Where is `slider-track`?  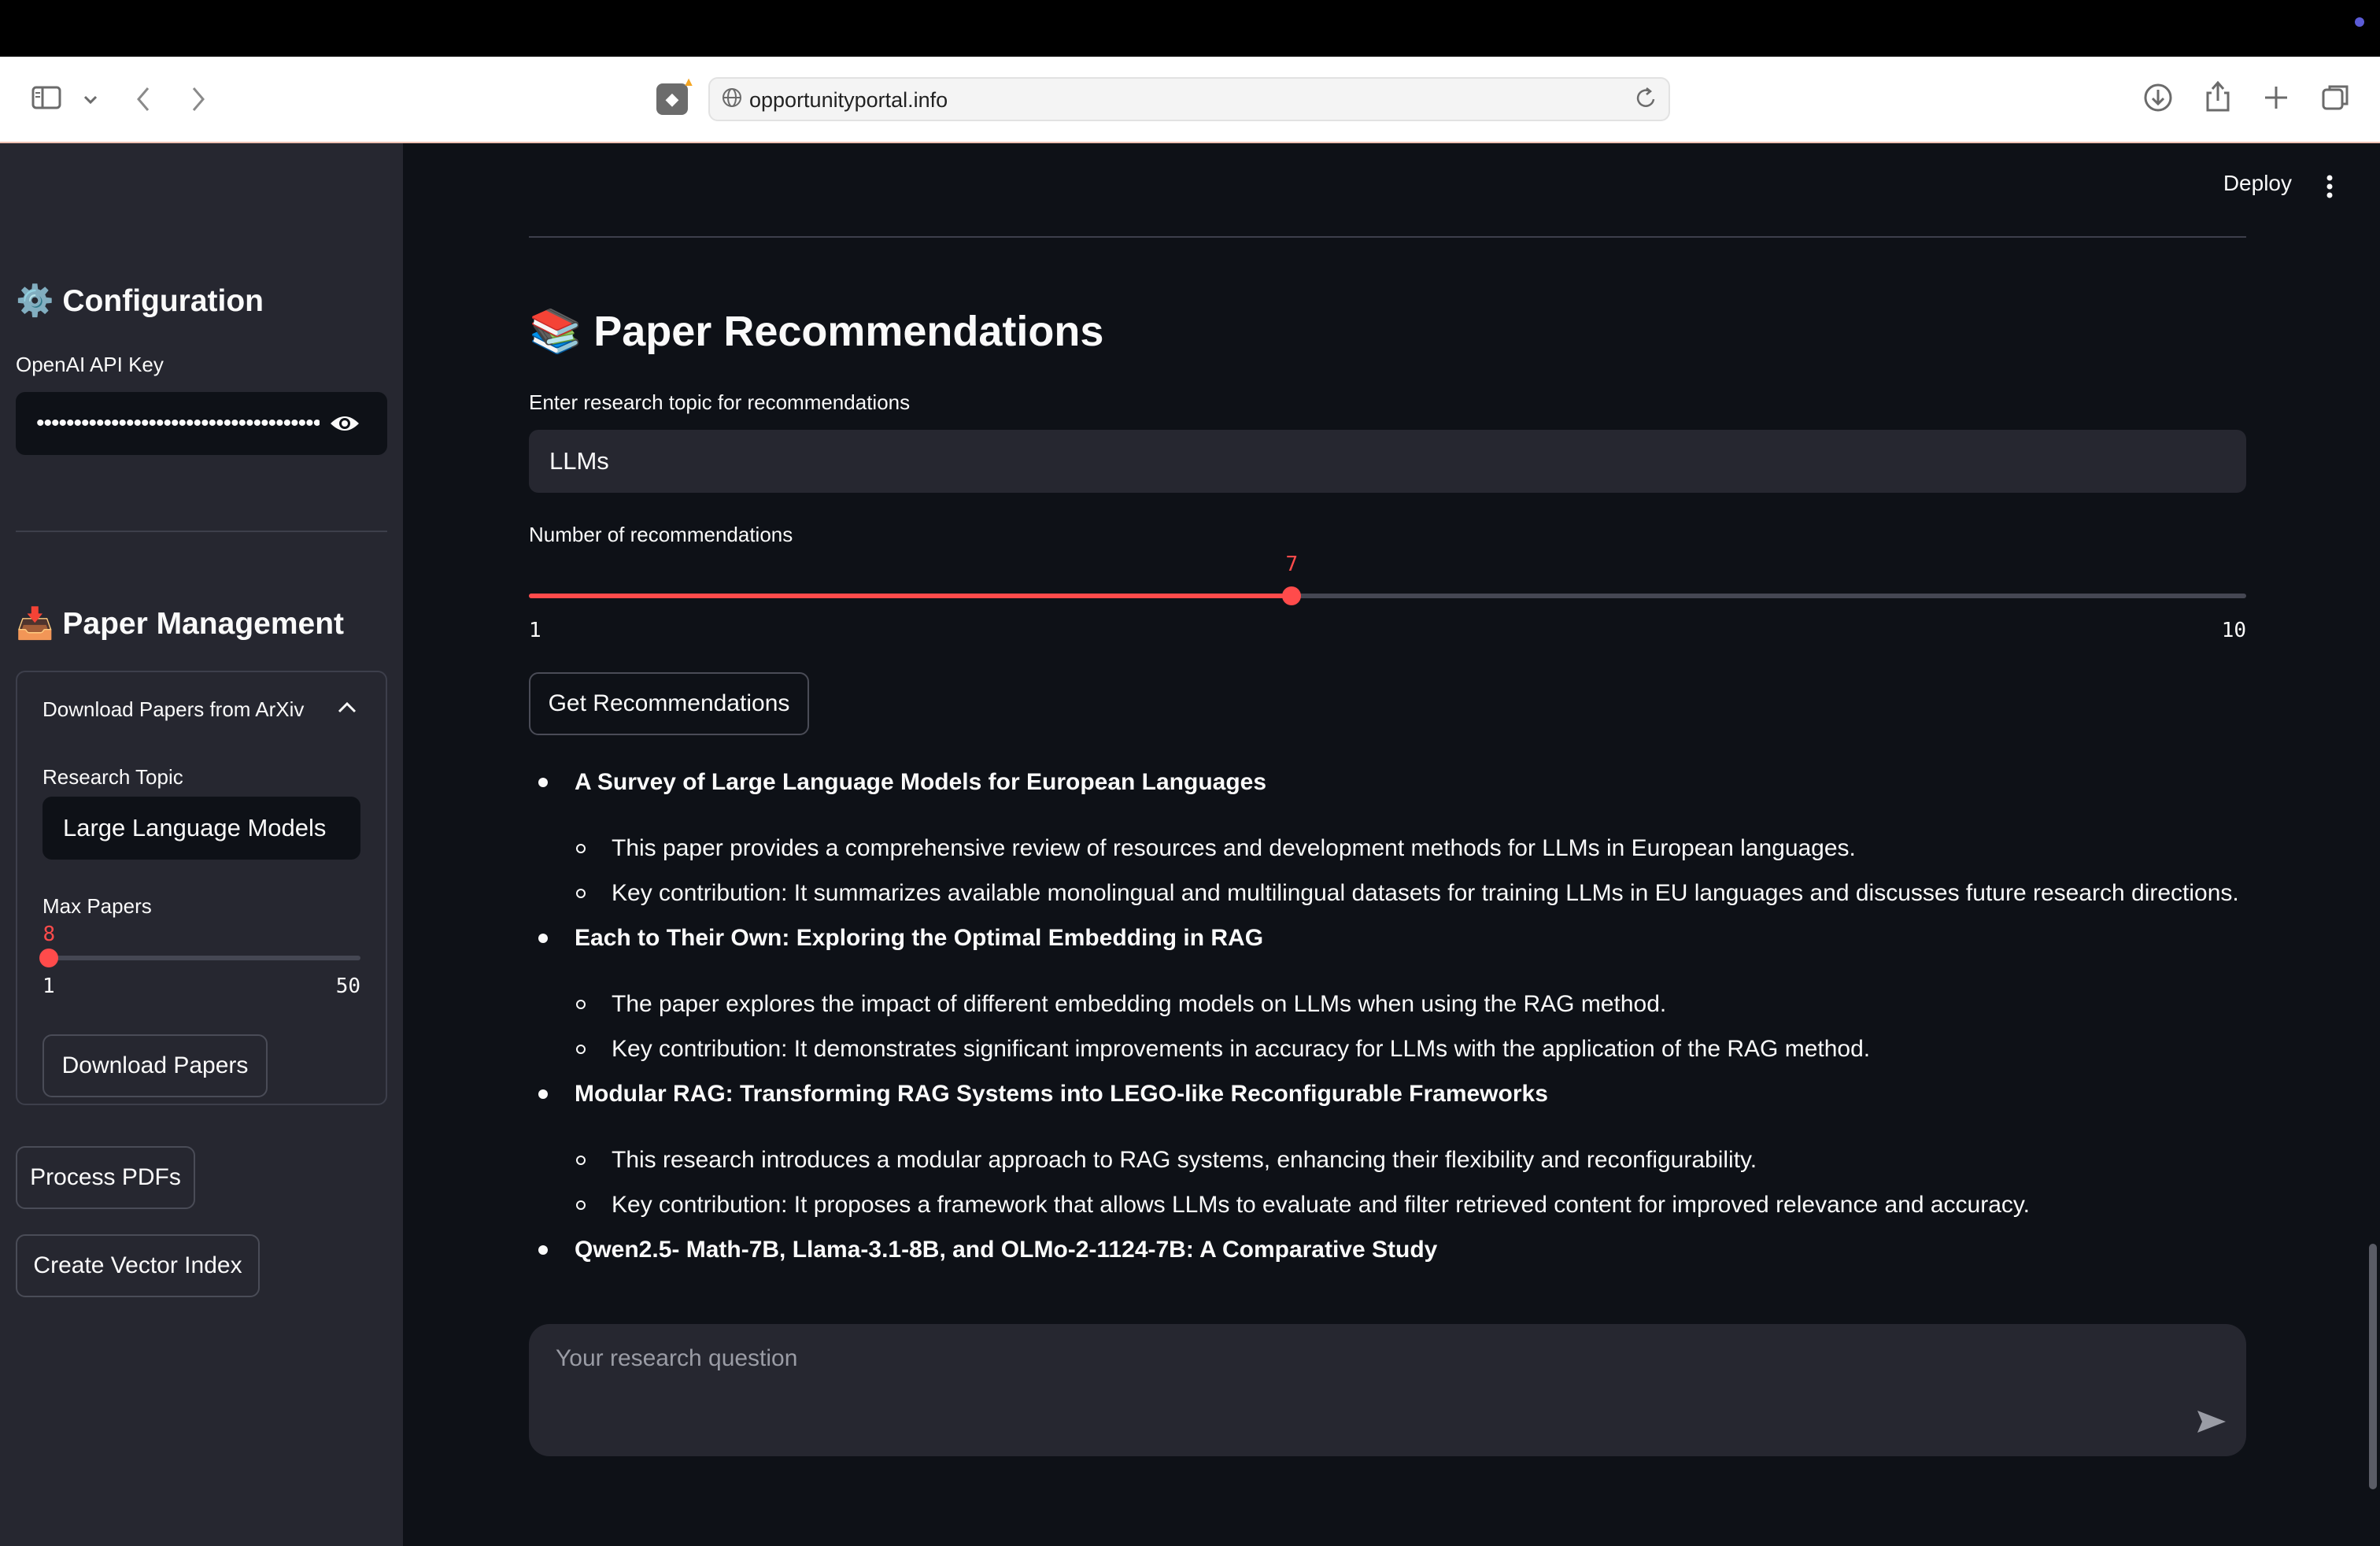
slider-track is located at coordinates (201, 958).